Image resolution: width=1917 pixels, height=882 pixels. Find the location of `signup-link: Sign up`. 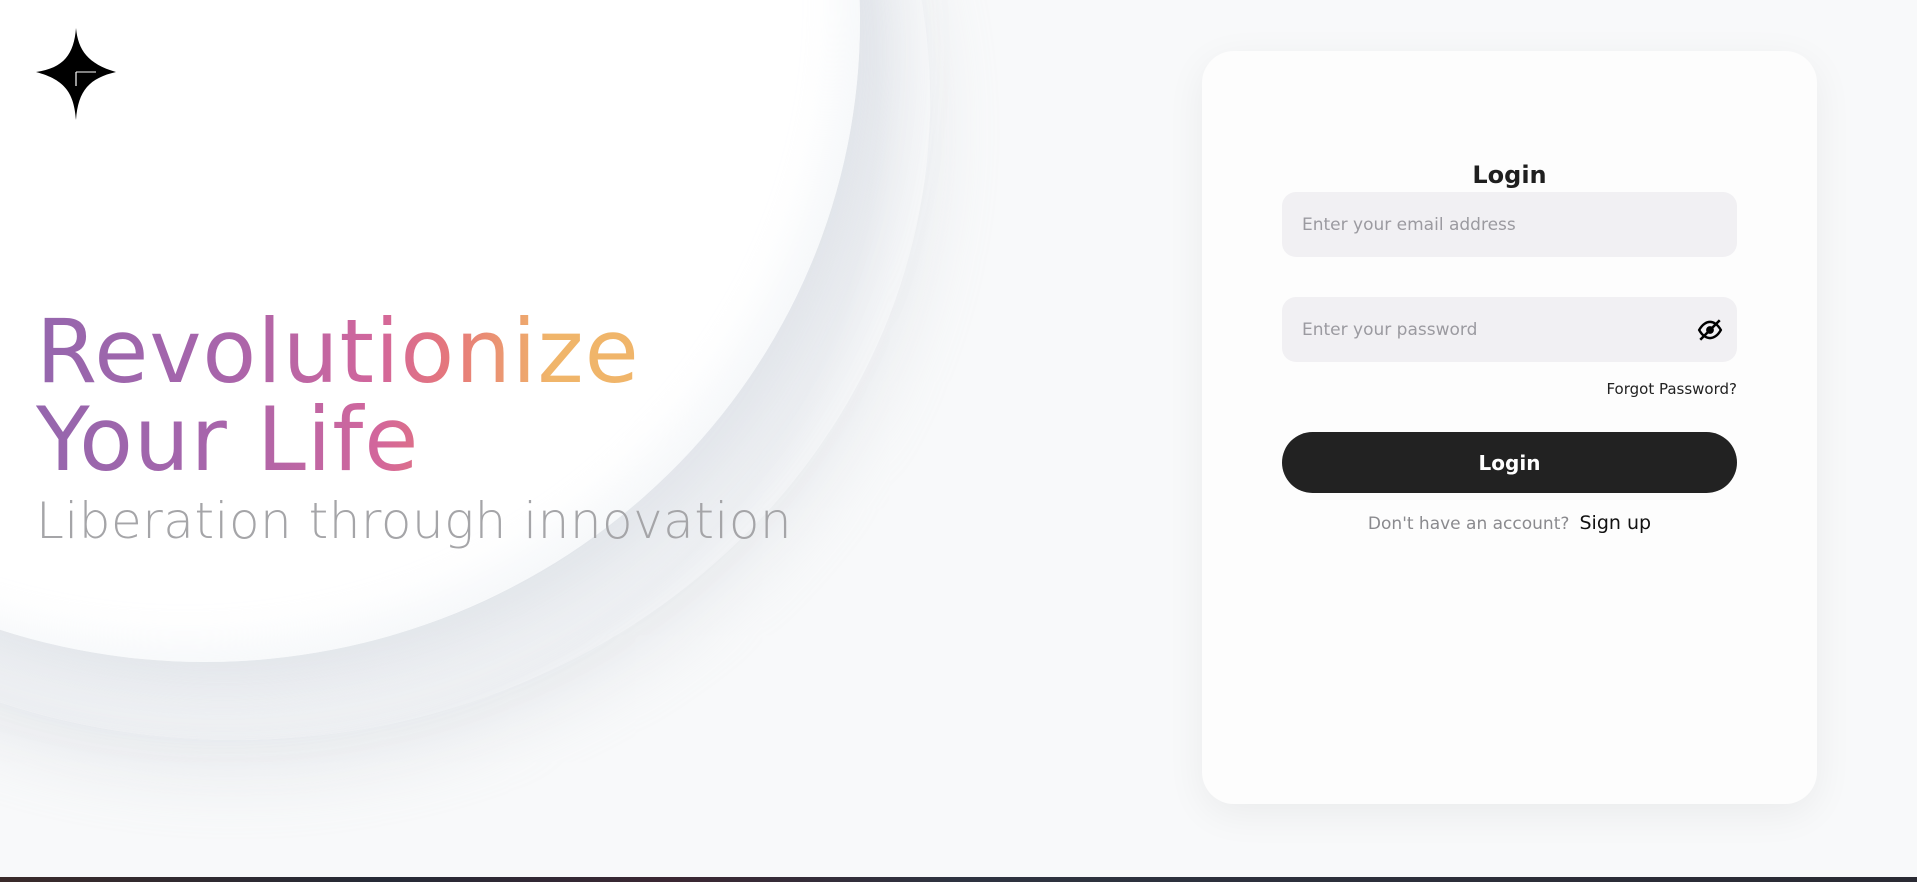

signup-link: Sign up is located at coordinates (1615, 523).